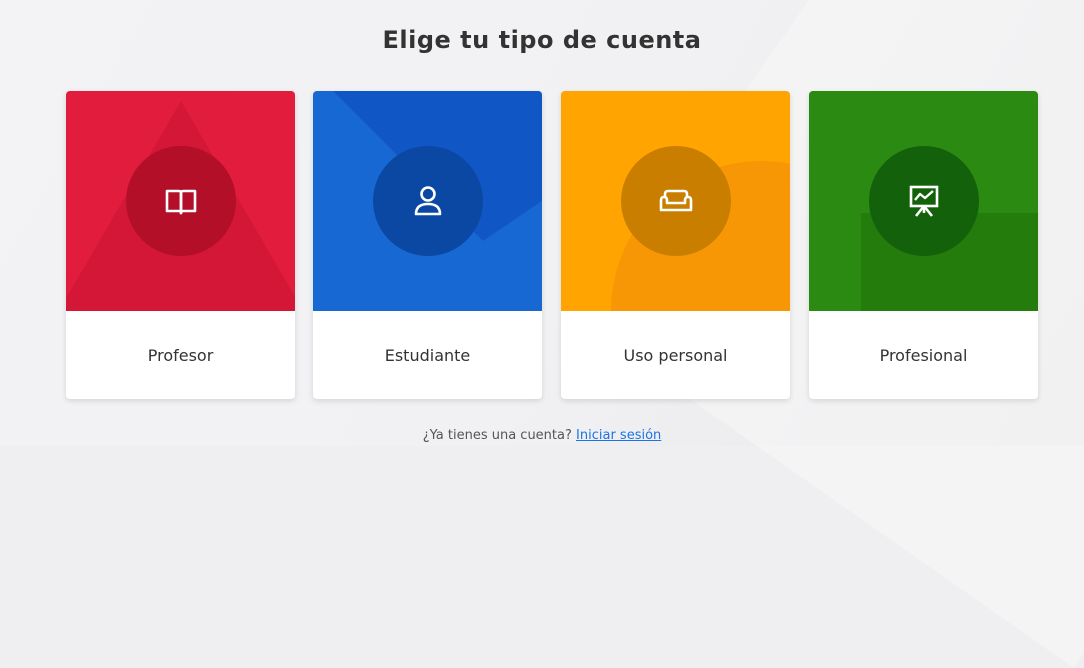 This screenshot has height=668, width=1084. I want to click on presentation-board-icon, so click(924, 201).